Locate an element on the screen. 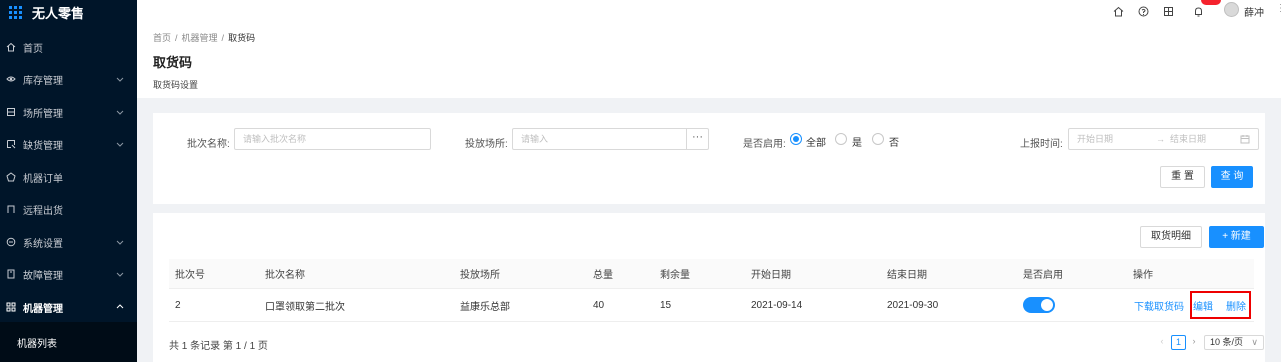 This screenshot has height=362, width=1281. breadcrumb: 首页 / 机器管理 / 取货码 is located at coordinates (204, 37).